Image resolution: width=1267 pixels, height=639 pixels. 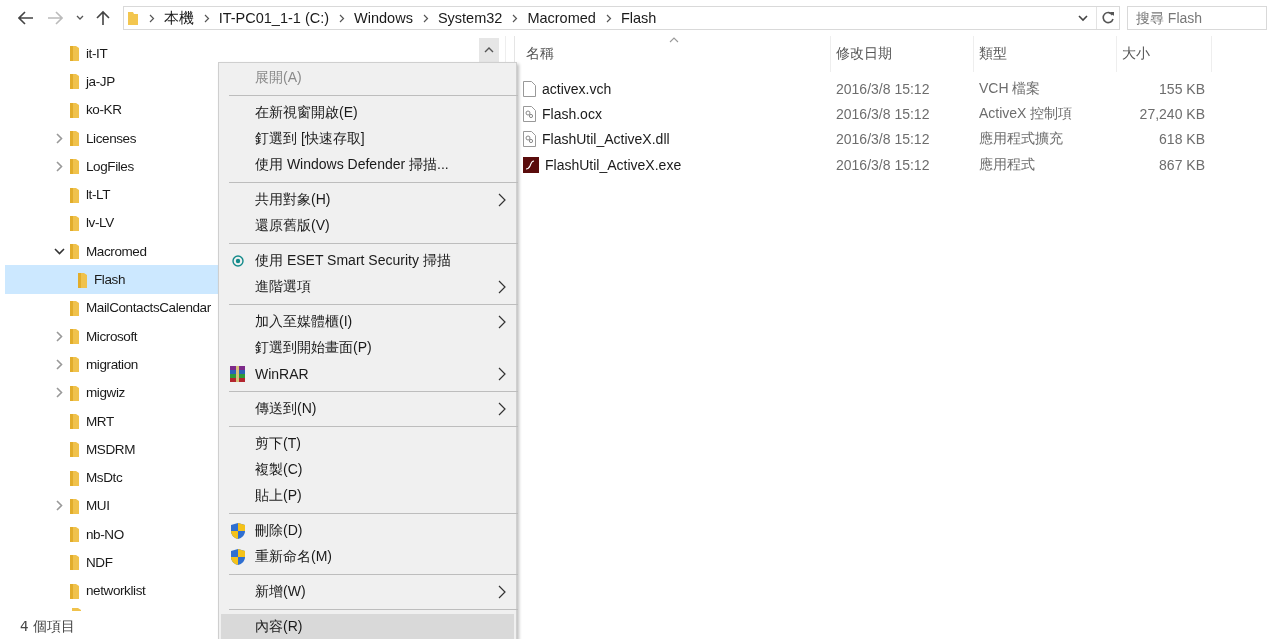 I want to click on tree-item-label: Microsoft, so click(x=112, y=336).